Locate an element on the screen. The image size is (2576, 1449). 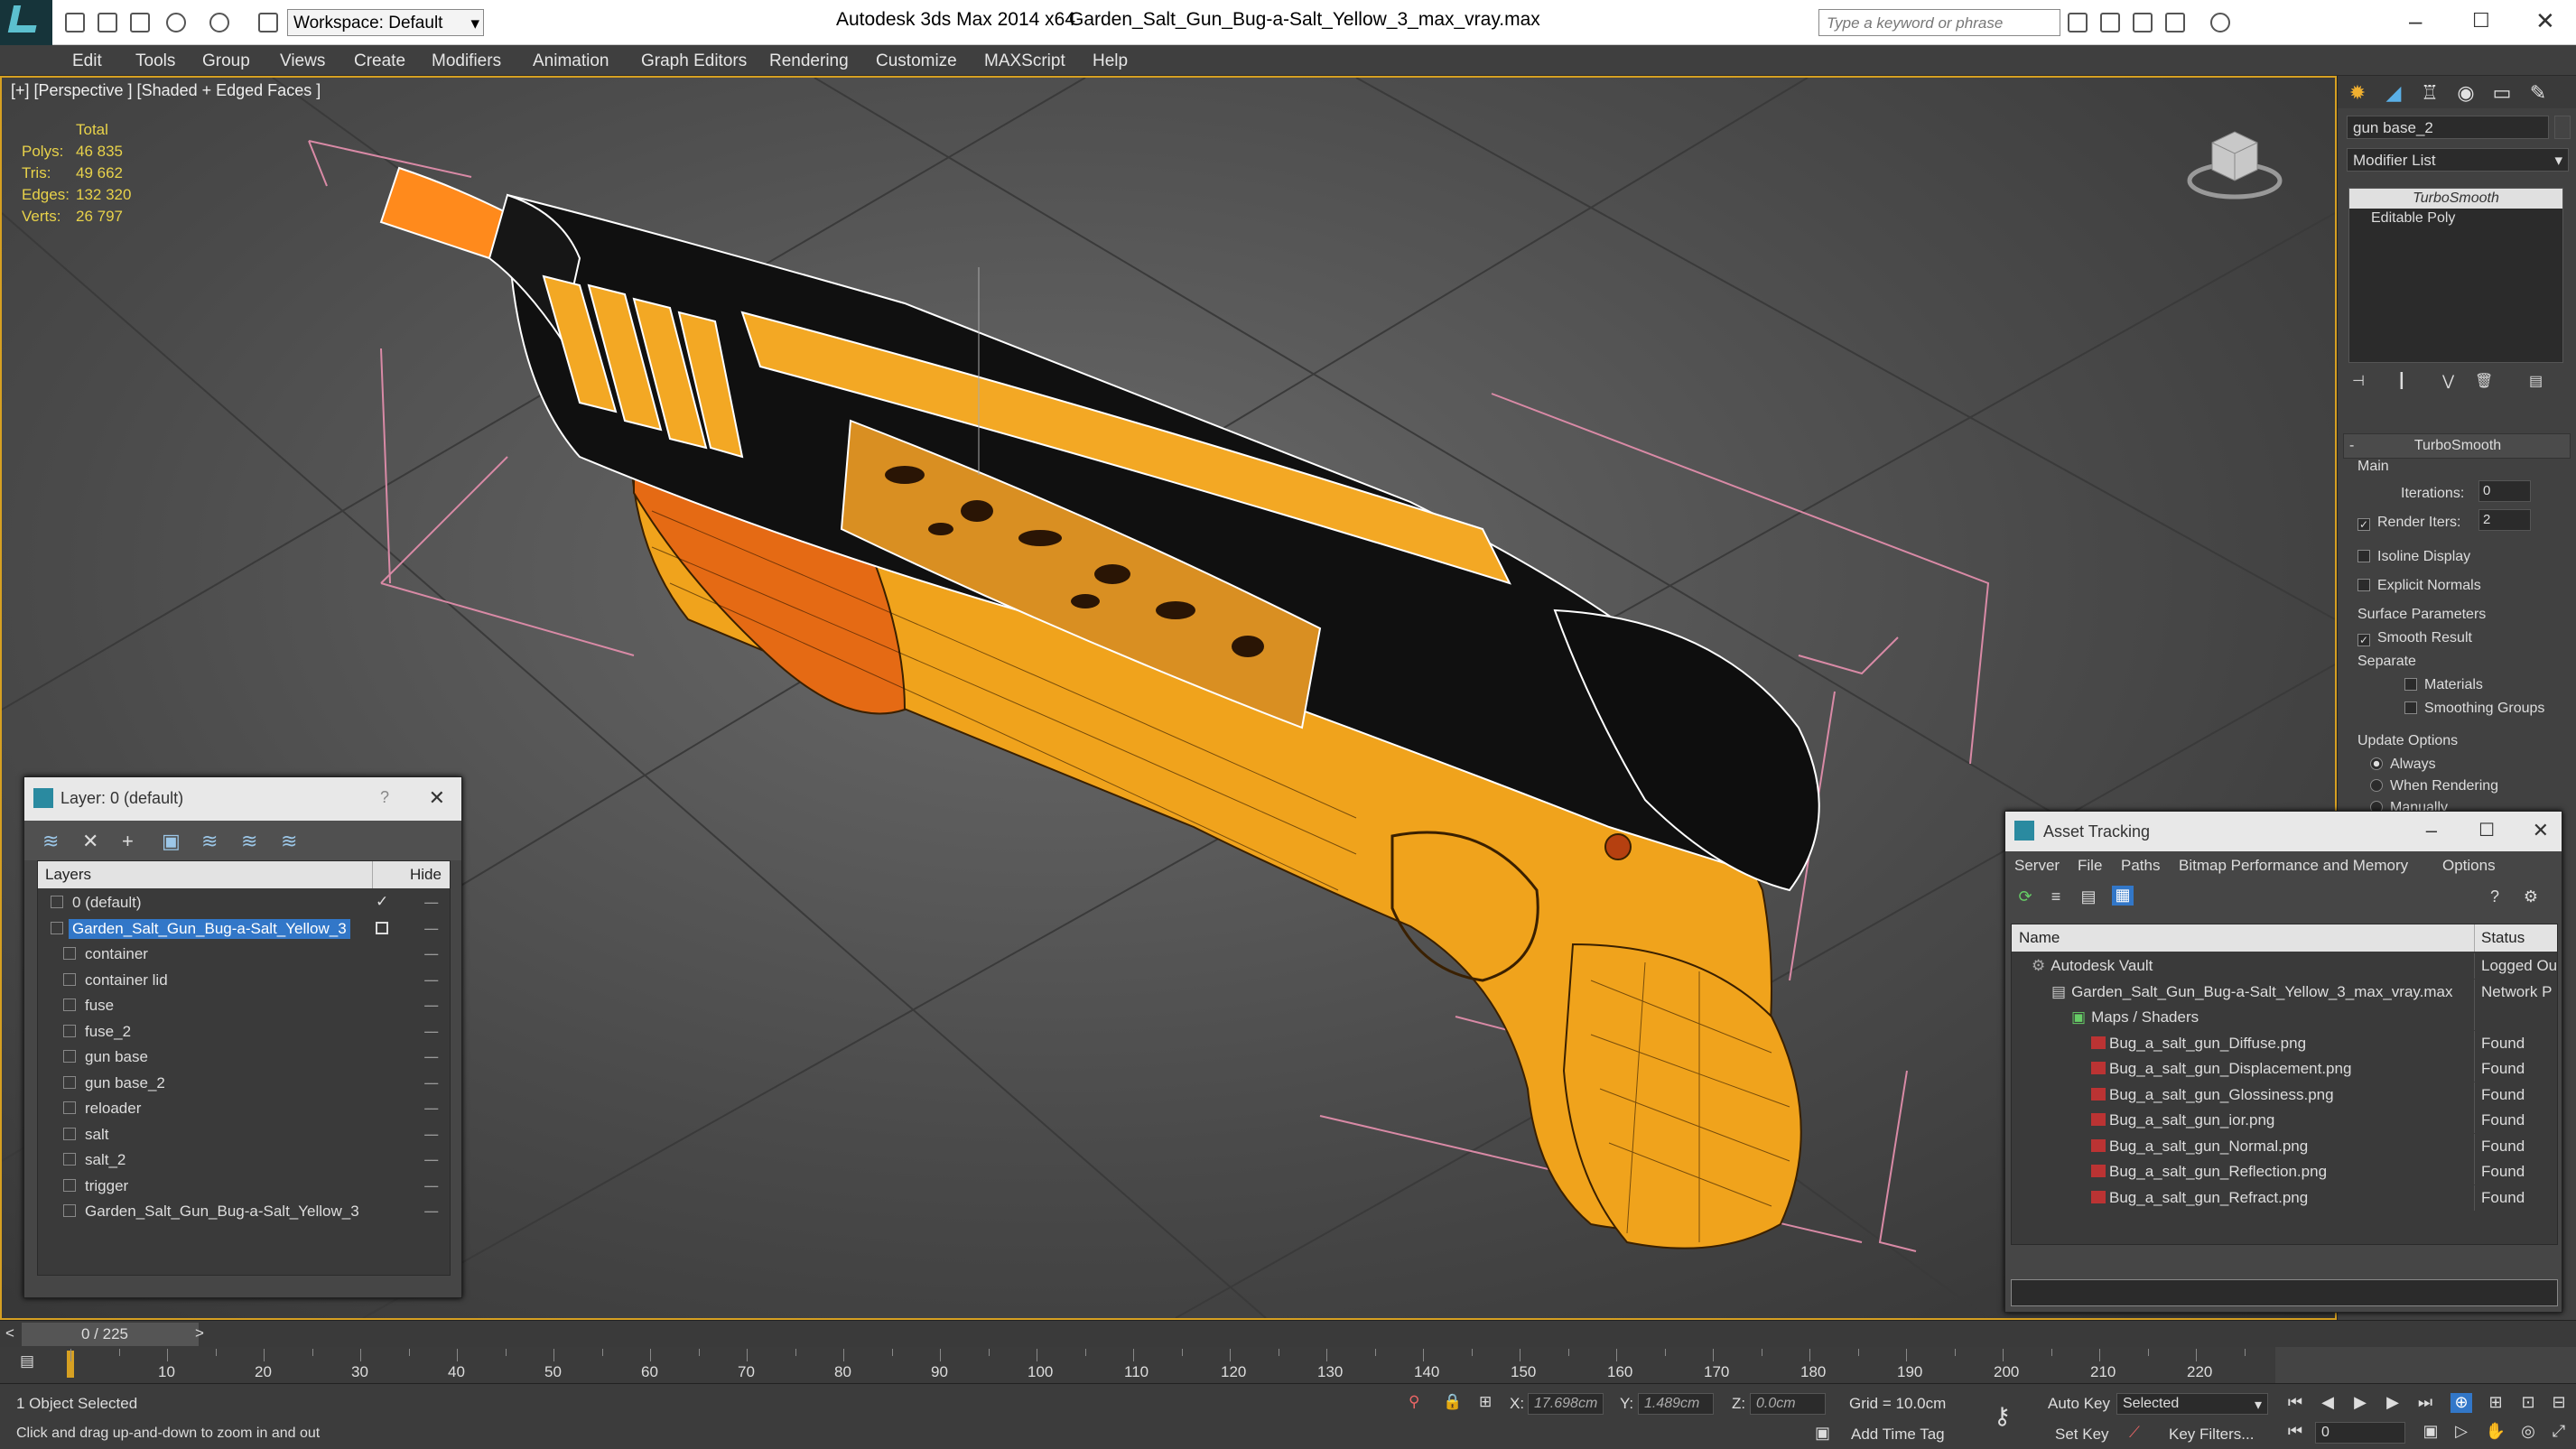
current-frame-field: 0 is located at coordinates (2360, 1433).